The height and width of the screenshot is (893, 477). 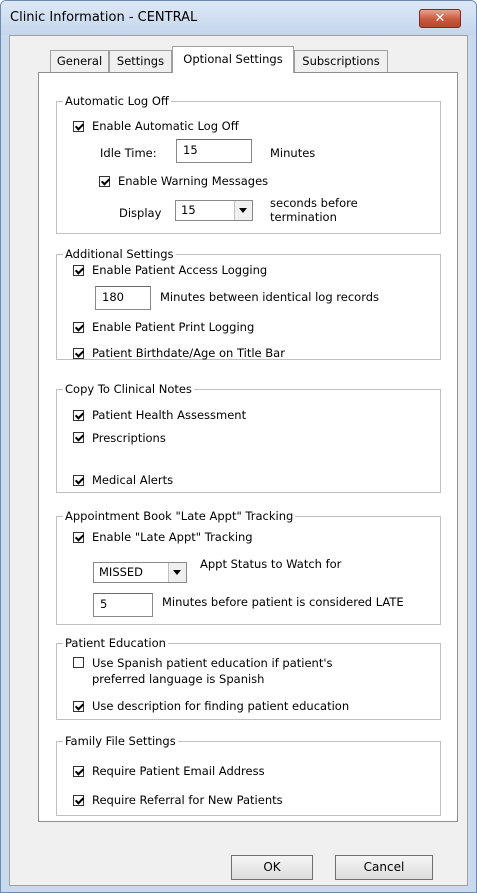 I want to click on print-logging-label: Enable Patient Print Logging, so click(x=173, y=327).